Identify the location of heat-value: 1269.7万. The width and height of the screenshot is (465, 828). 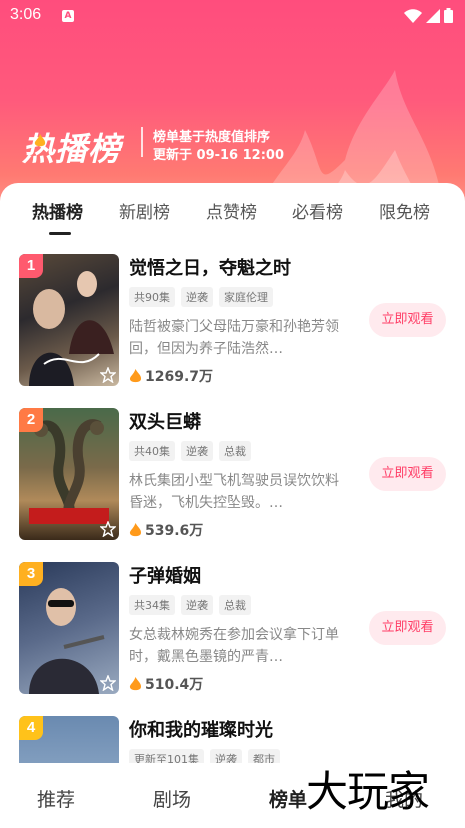
(179, 377).